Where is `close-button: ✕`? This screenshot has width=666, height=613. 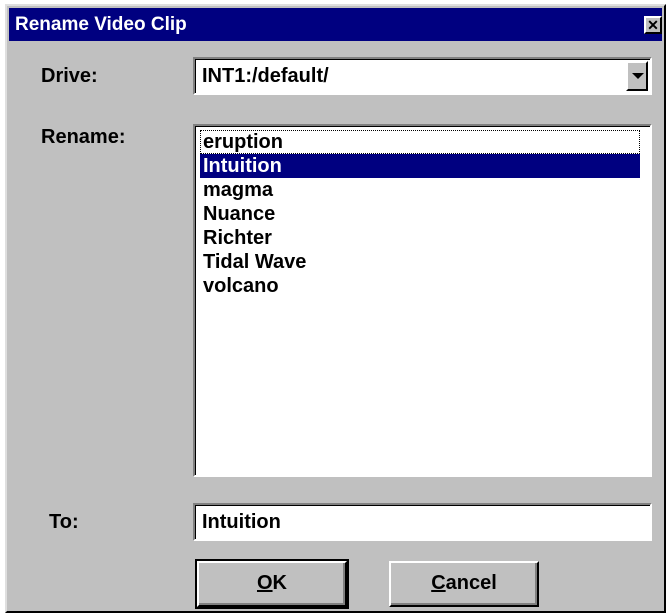 close-button: ✕ is located at coordinates (653, 25).